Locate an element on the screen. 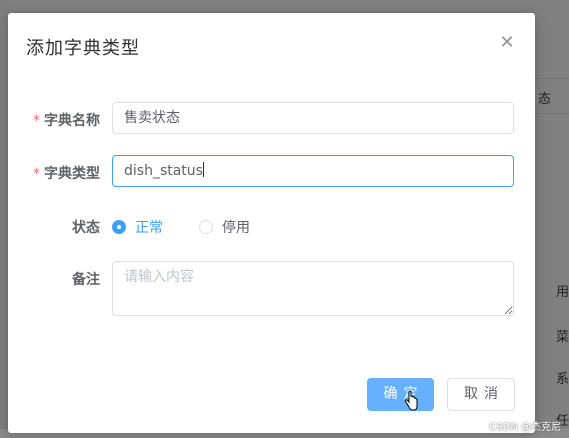  remark-label: 备注 is located at coordinates (86, 280).